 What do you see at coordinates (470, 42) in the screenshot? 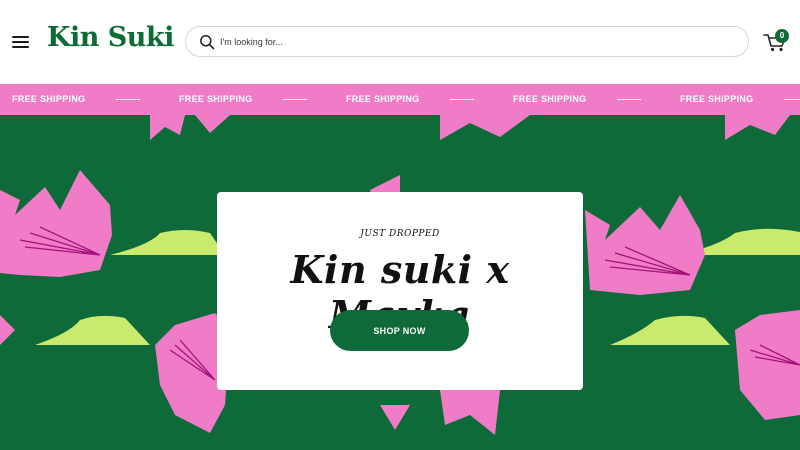
I see `search-input` at bounding box center [470, 42].